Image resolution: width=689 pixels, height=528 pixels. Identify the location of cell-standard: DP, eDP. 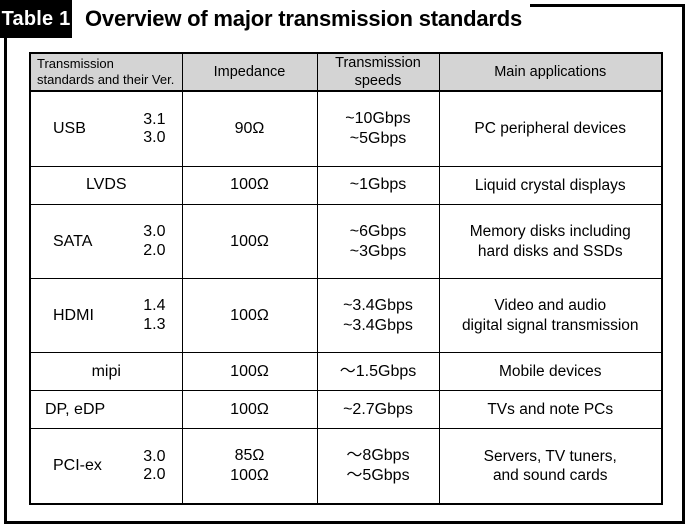
(106, 410).